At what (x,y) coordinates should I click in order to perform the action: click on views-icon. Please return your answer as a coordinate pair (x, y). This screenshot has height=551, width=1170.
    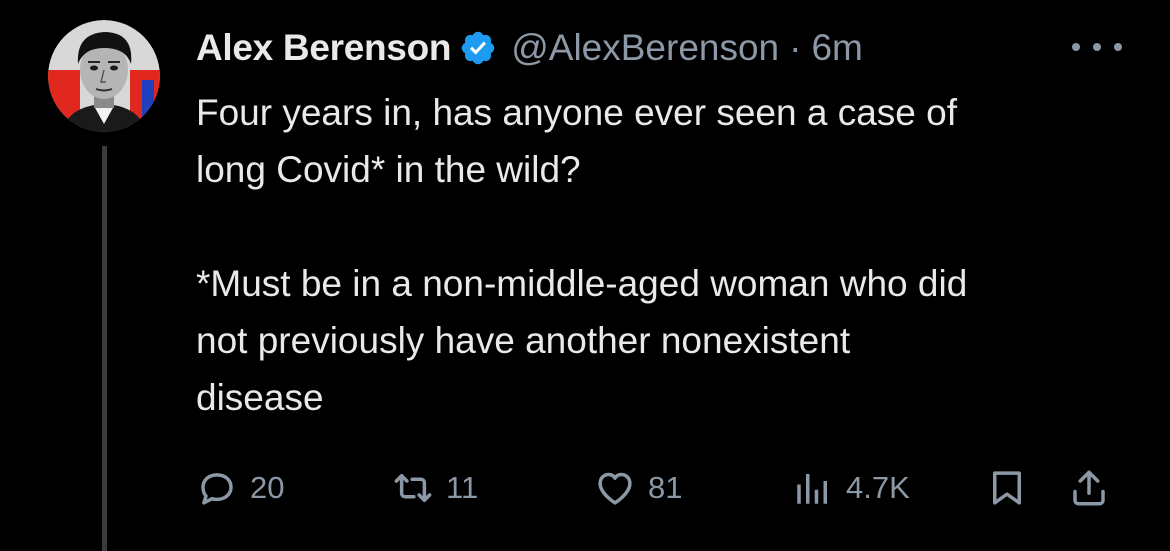
    Looking at the image, I should click on (813, 488).